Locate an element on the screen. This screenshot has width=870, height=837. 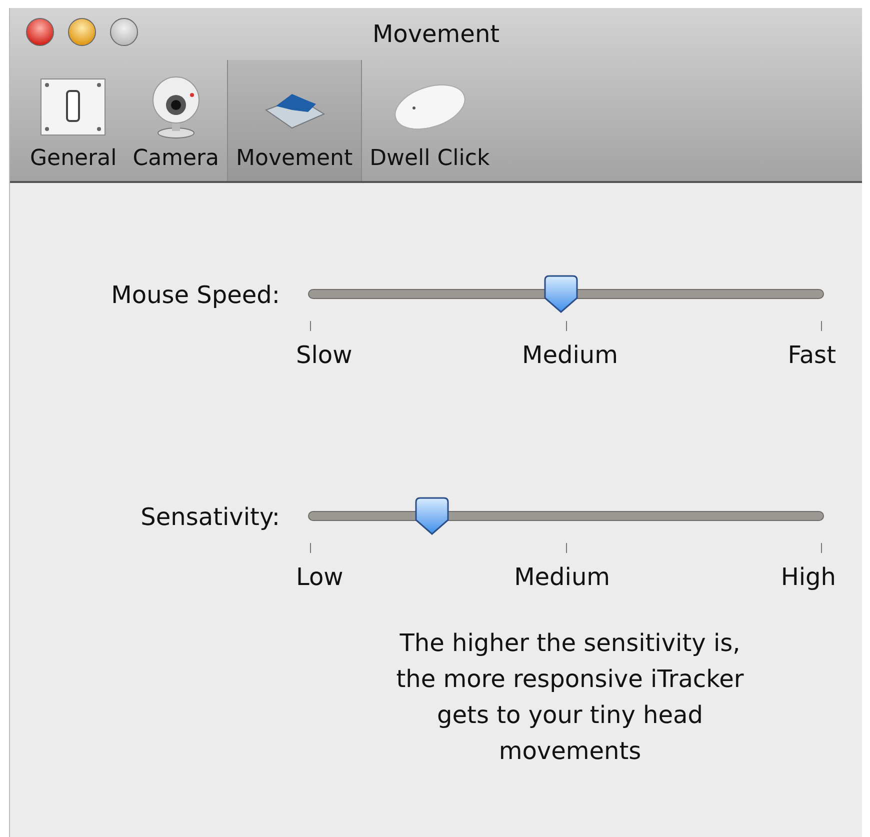
tick-label: Low is located at coordinates (320, 577).